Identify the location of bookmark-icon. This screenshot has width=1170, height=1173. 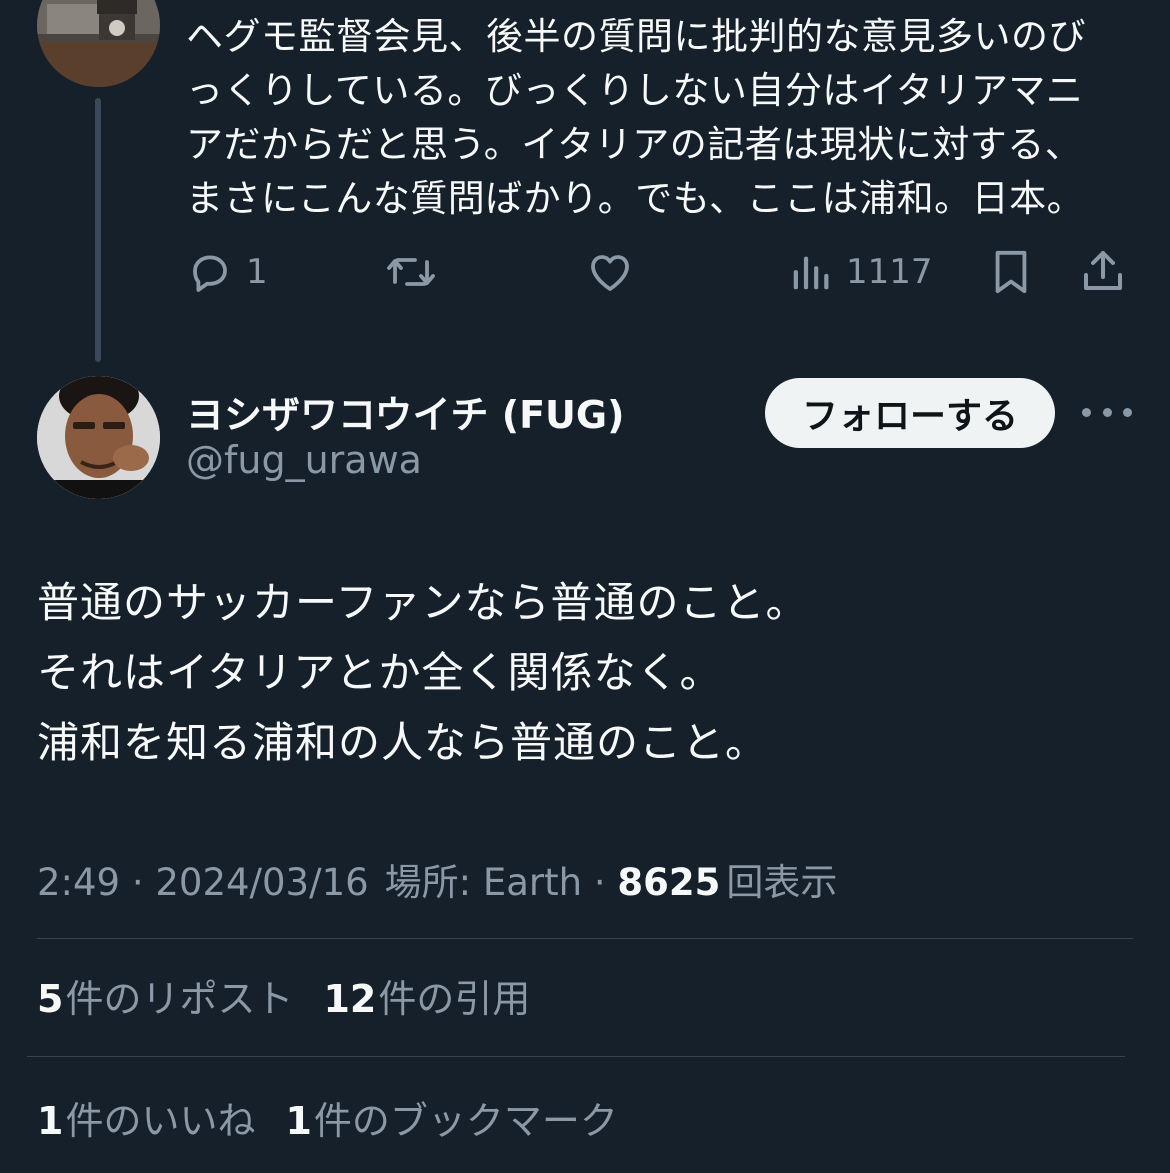
(1011, 272).